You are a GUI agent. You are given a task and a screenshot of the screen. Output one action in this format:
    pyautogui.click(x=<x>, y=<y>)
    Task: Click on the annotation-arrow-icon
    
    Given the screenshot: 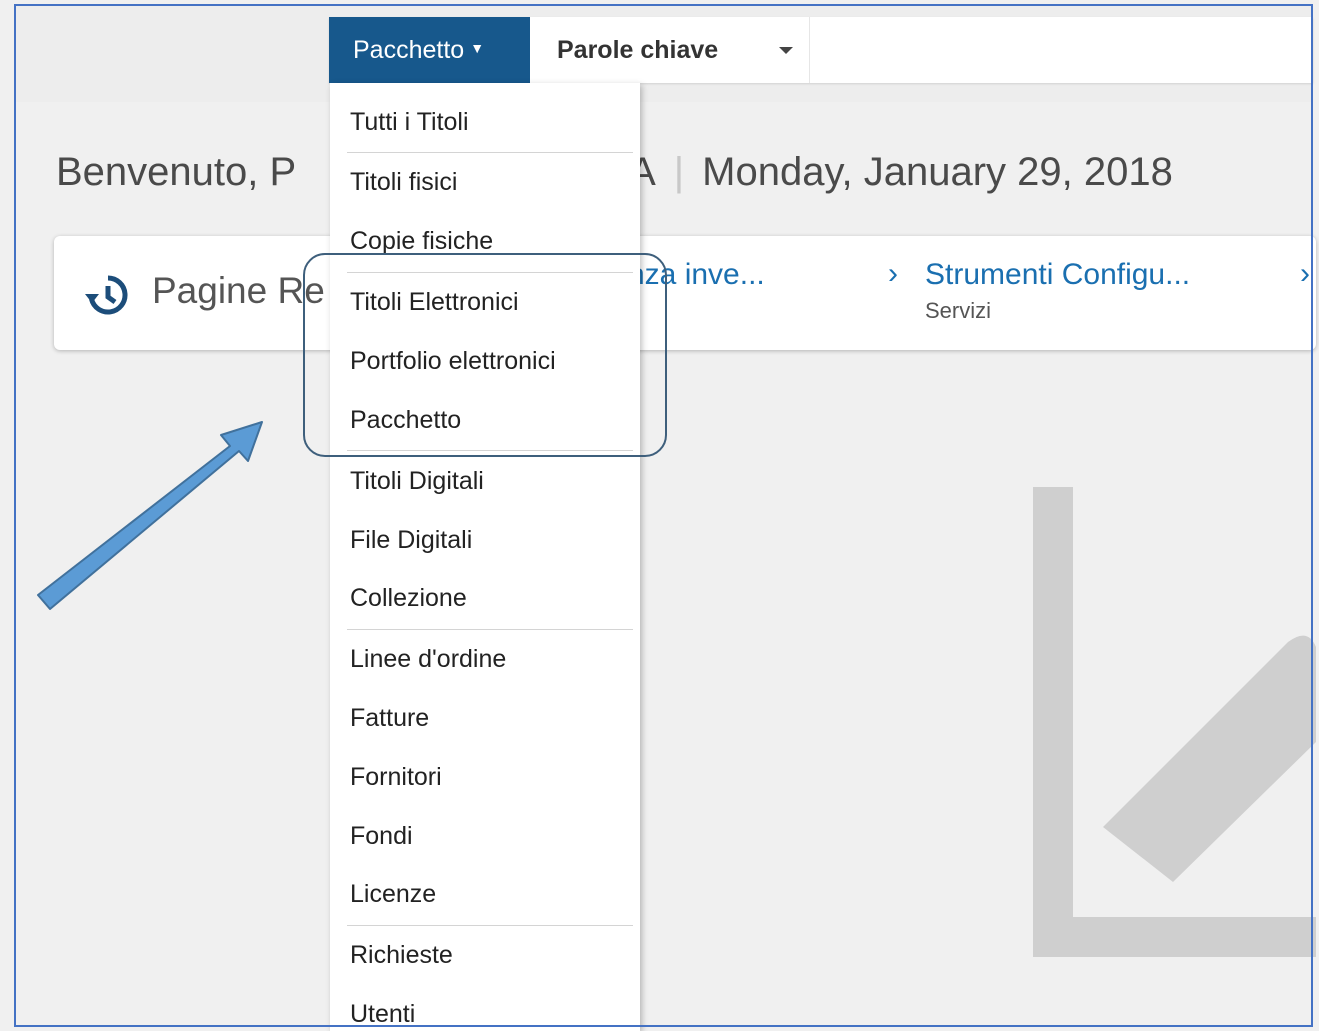 What is the action you would take?
    pyautogui.click(x=150, y=515)
    